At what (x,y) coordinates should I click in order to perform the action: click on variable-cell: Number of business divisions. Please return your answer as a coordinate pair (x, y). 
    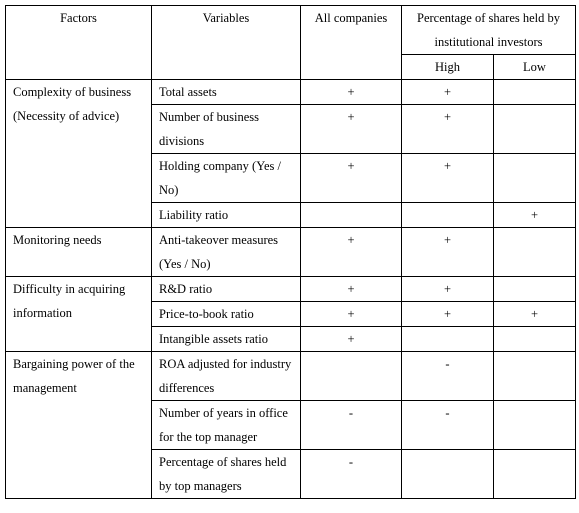
    Looking at the image, I should click on (226, 129).